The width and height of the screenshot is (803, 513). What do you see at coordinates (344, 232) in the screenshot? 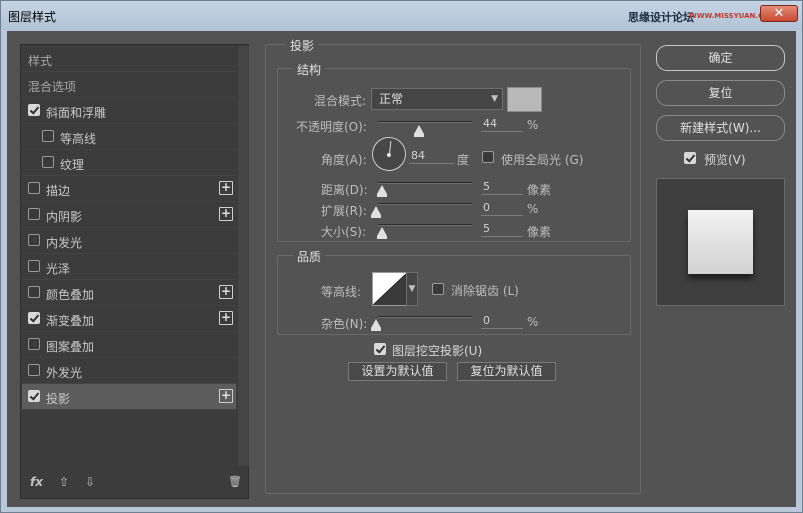
I see `size-label: 大小(S):` at bounding box center [344, 232].